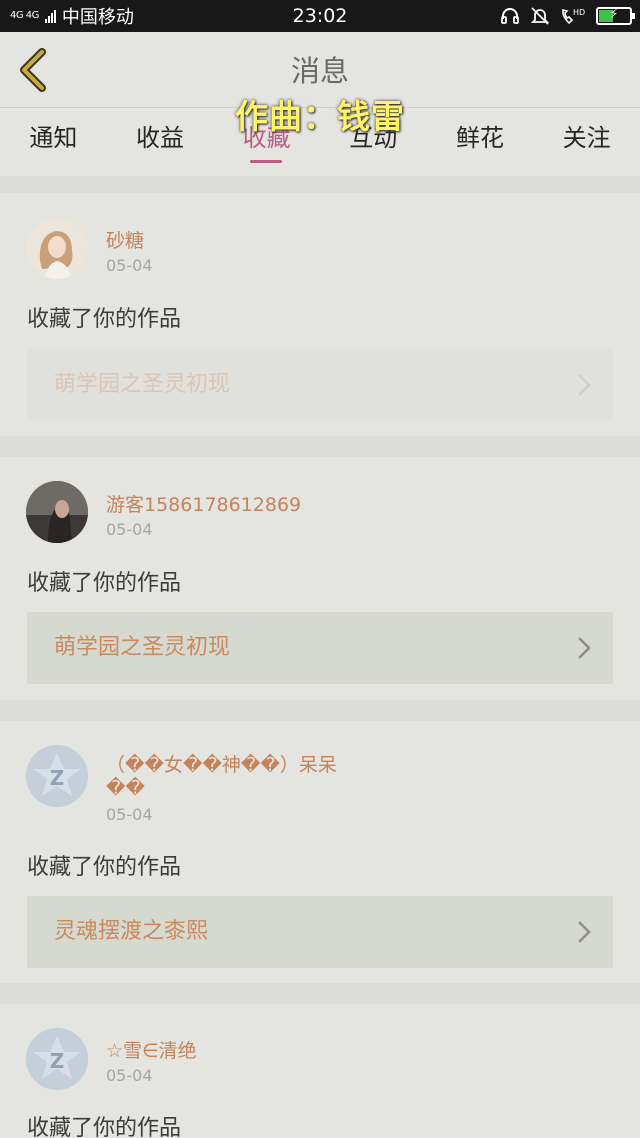 Image resolution: width=640 pixels, height=1138 pixels. What do you see at coordinates (125, 788) in the screenshot?
I see `username-continued: ��` at bounding box center [125, 788].